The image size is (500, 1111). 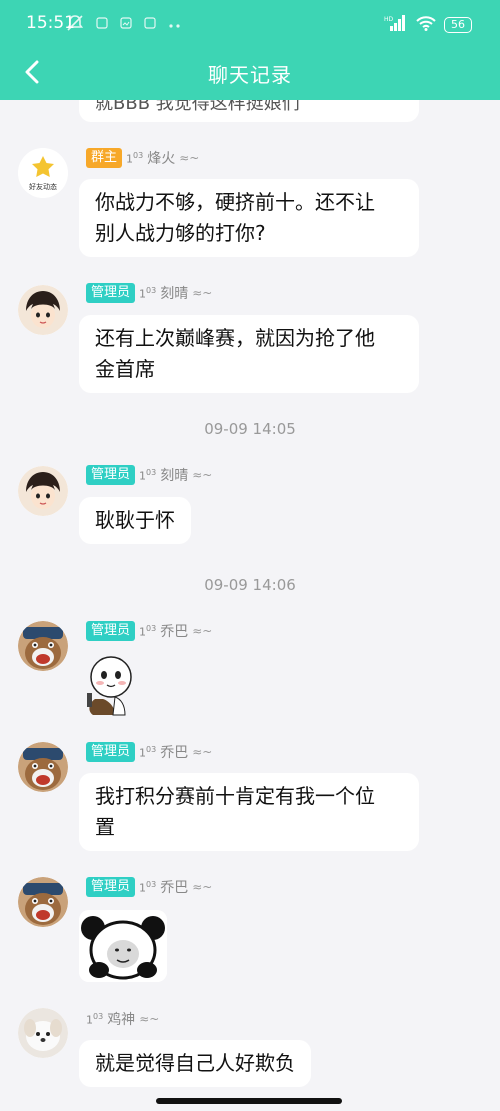 I want to click on timestamp: 09-09 14:05, so click(x=250, y=429).